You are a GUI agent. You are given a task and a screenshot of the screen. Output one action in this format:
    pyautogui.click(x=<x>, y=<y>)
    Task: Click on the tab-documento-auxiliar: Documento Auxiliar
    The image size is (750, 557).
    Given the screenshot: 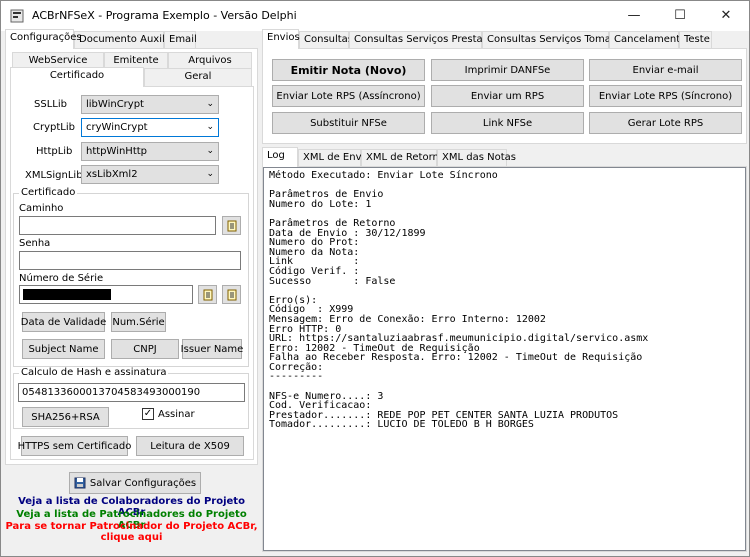 What is the action you would take?
    pyautogui.click(x=126, y=40)
    